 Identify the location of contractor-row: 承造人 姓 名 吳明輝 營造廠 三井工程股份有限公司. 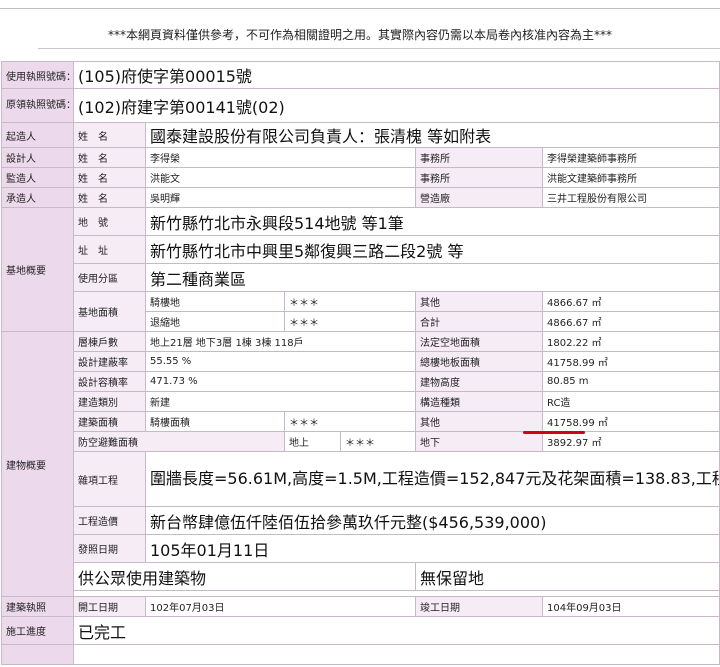
(360, 197).